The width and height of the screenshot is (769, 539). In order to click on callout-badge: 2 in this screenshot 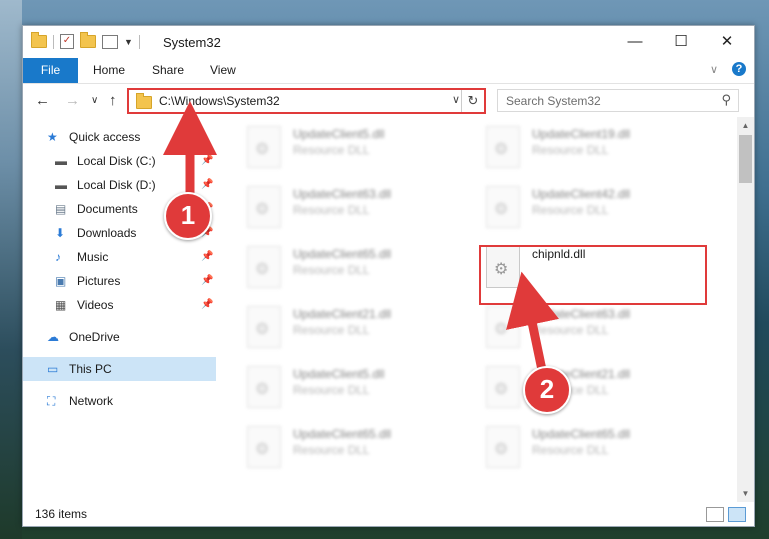, I will do `click(547, 390)`.